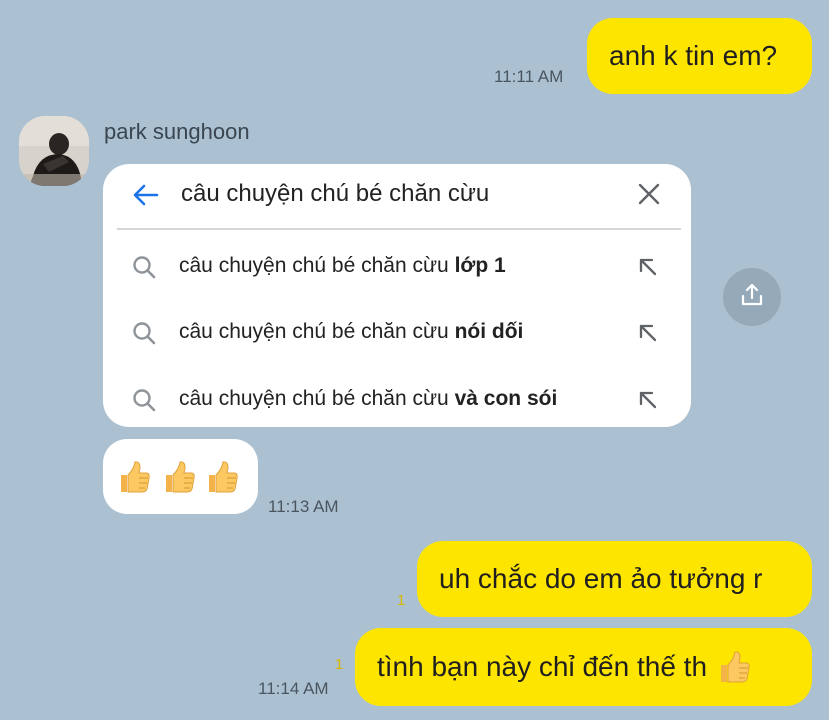  What do you see at coordinates (177, 131) in the screenshot?
I see `sender-name: park sunghoon` at bounding box center [177, 131].